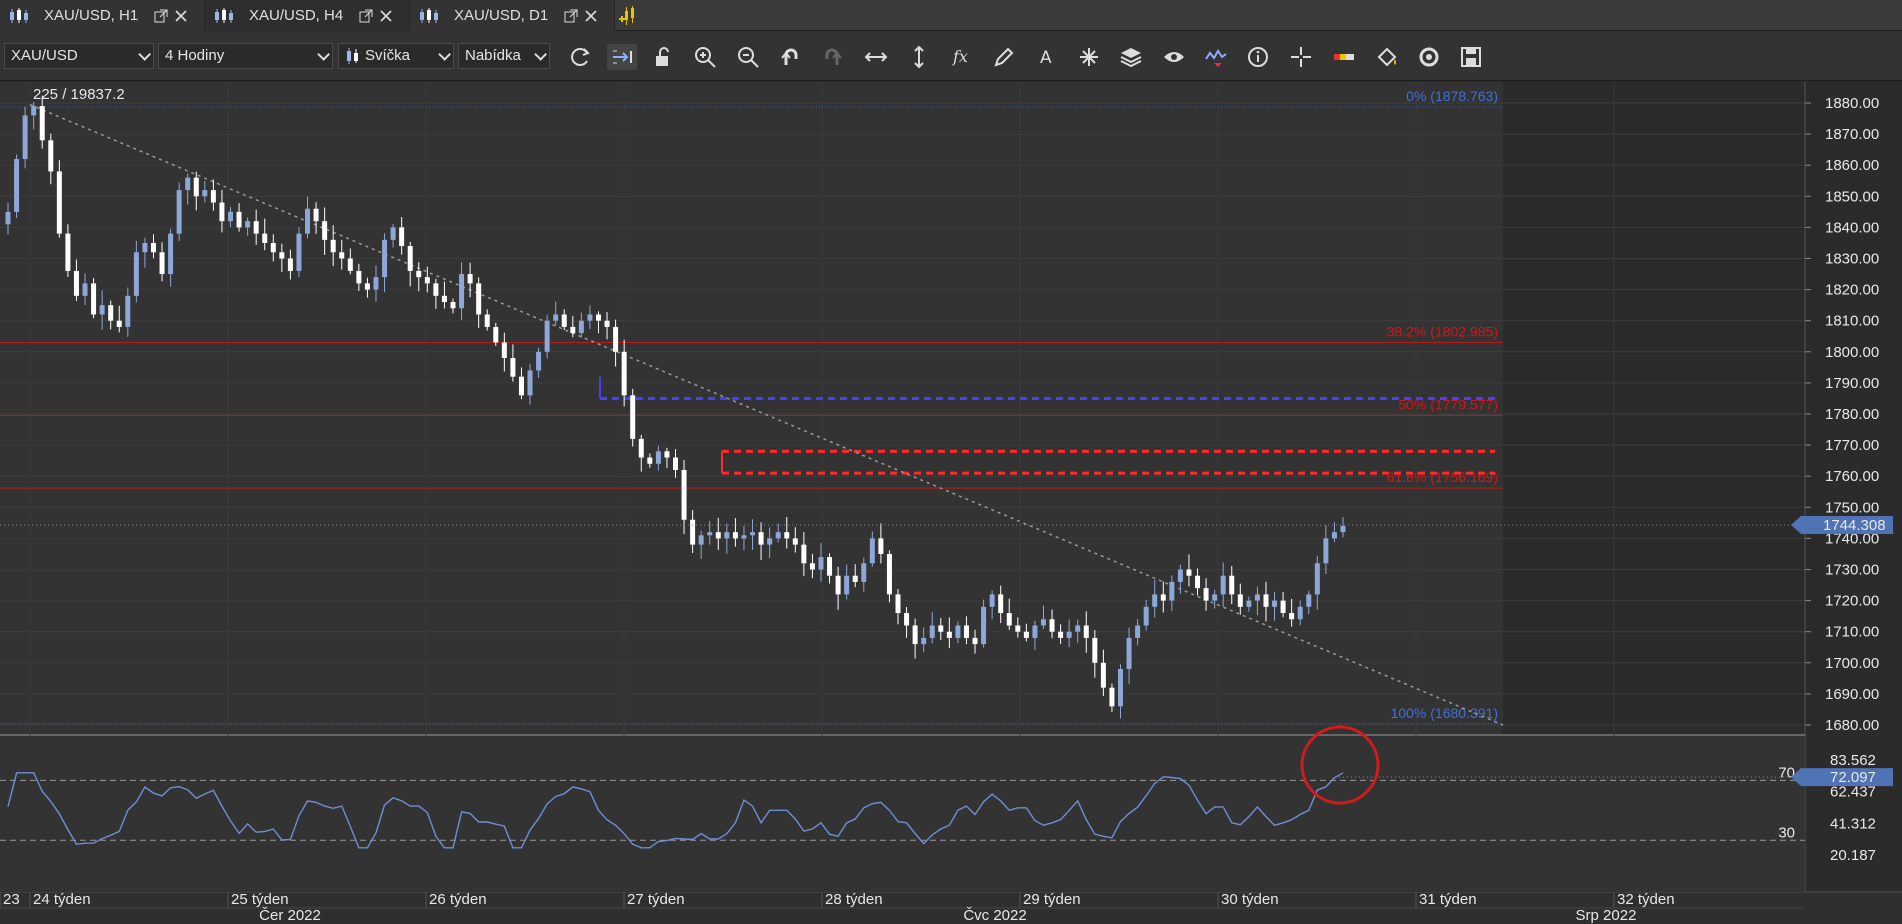  What do you see at coordinates (195, 55) in the screenshot?
I see `timeframe-select-value: 4 Hodiny` at bounding box center [195, 55].